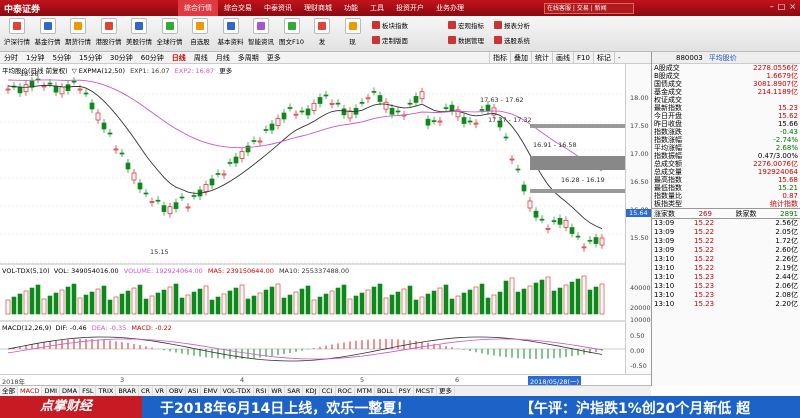  I want to click on indicator-tab: 全部, so click(9, 391).